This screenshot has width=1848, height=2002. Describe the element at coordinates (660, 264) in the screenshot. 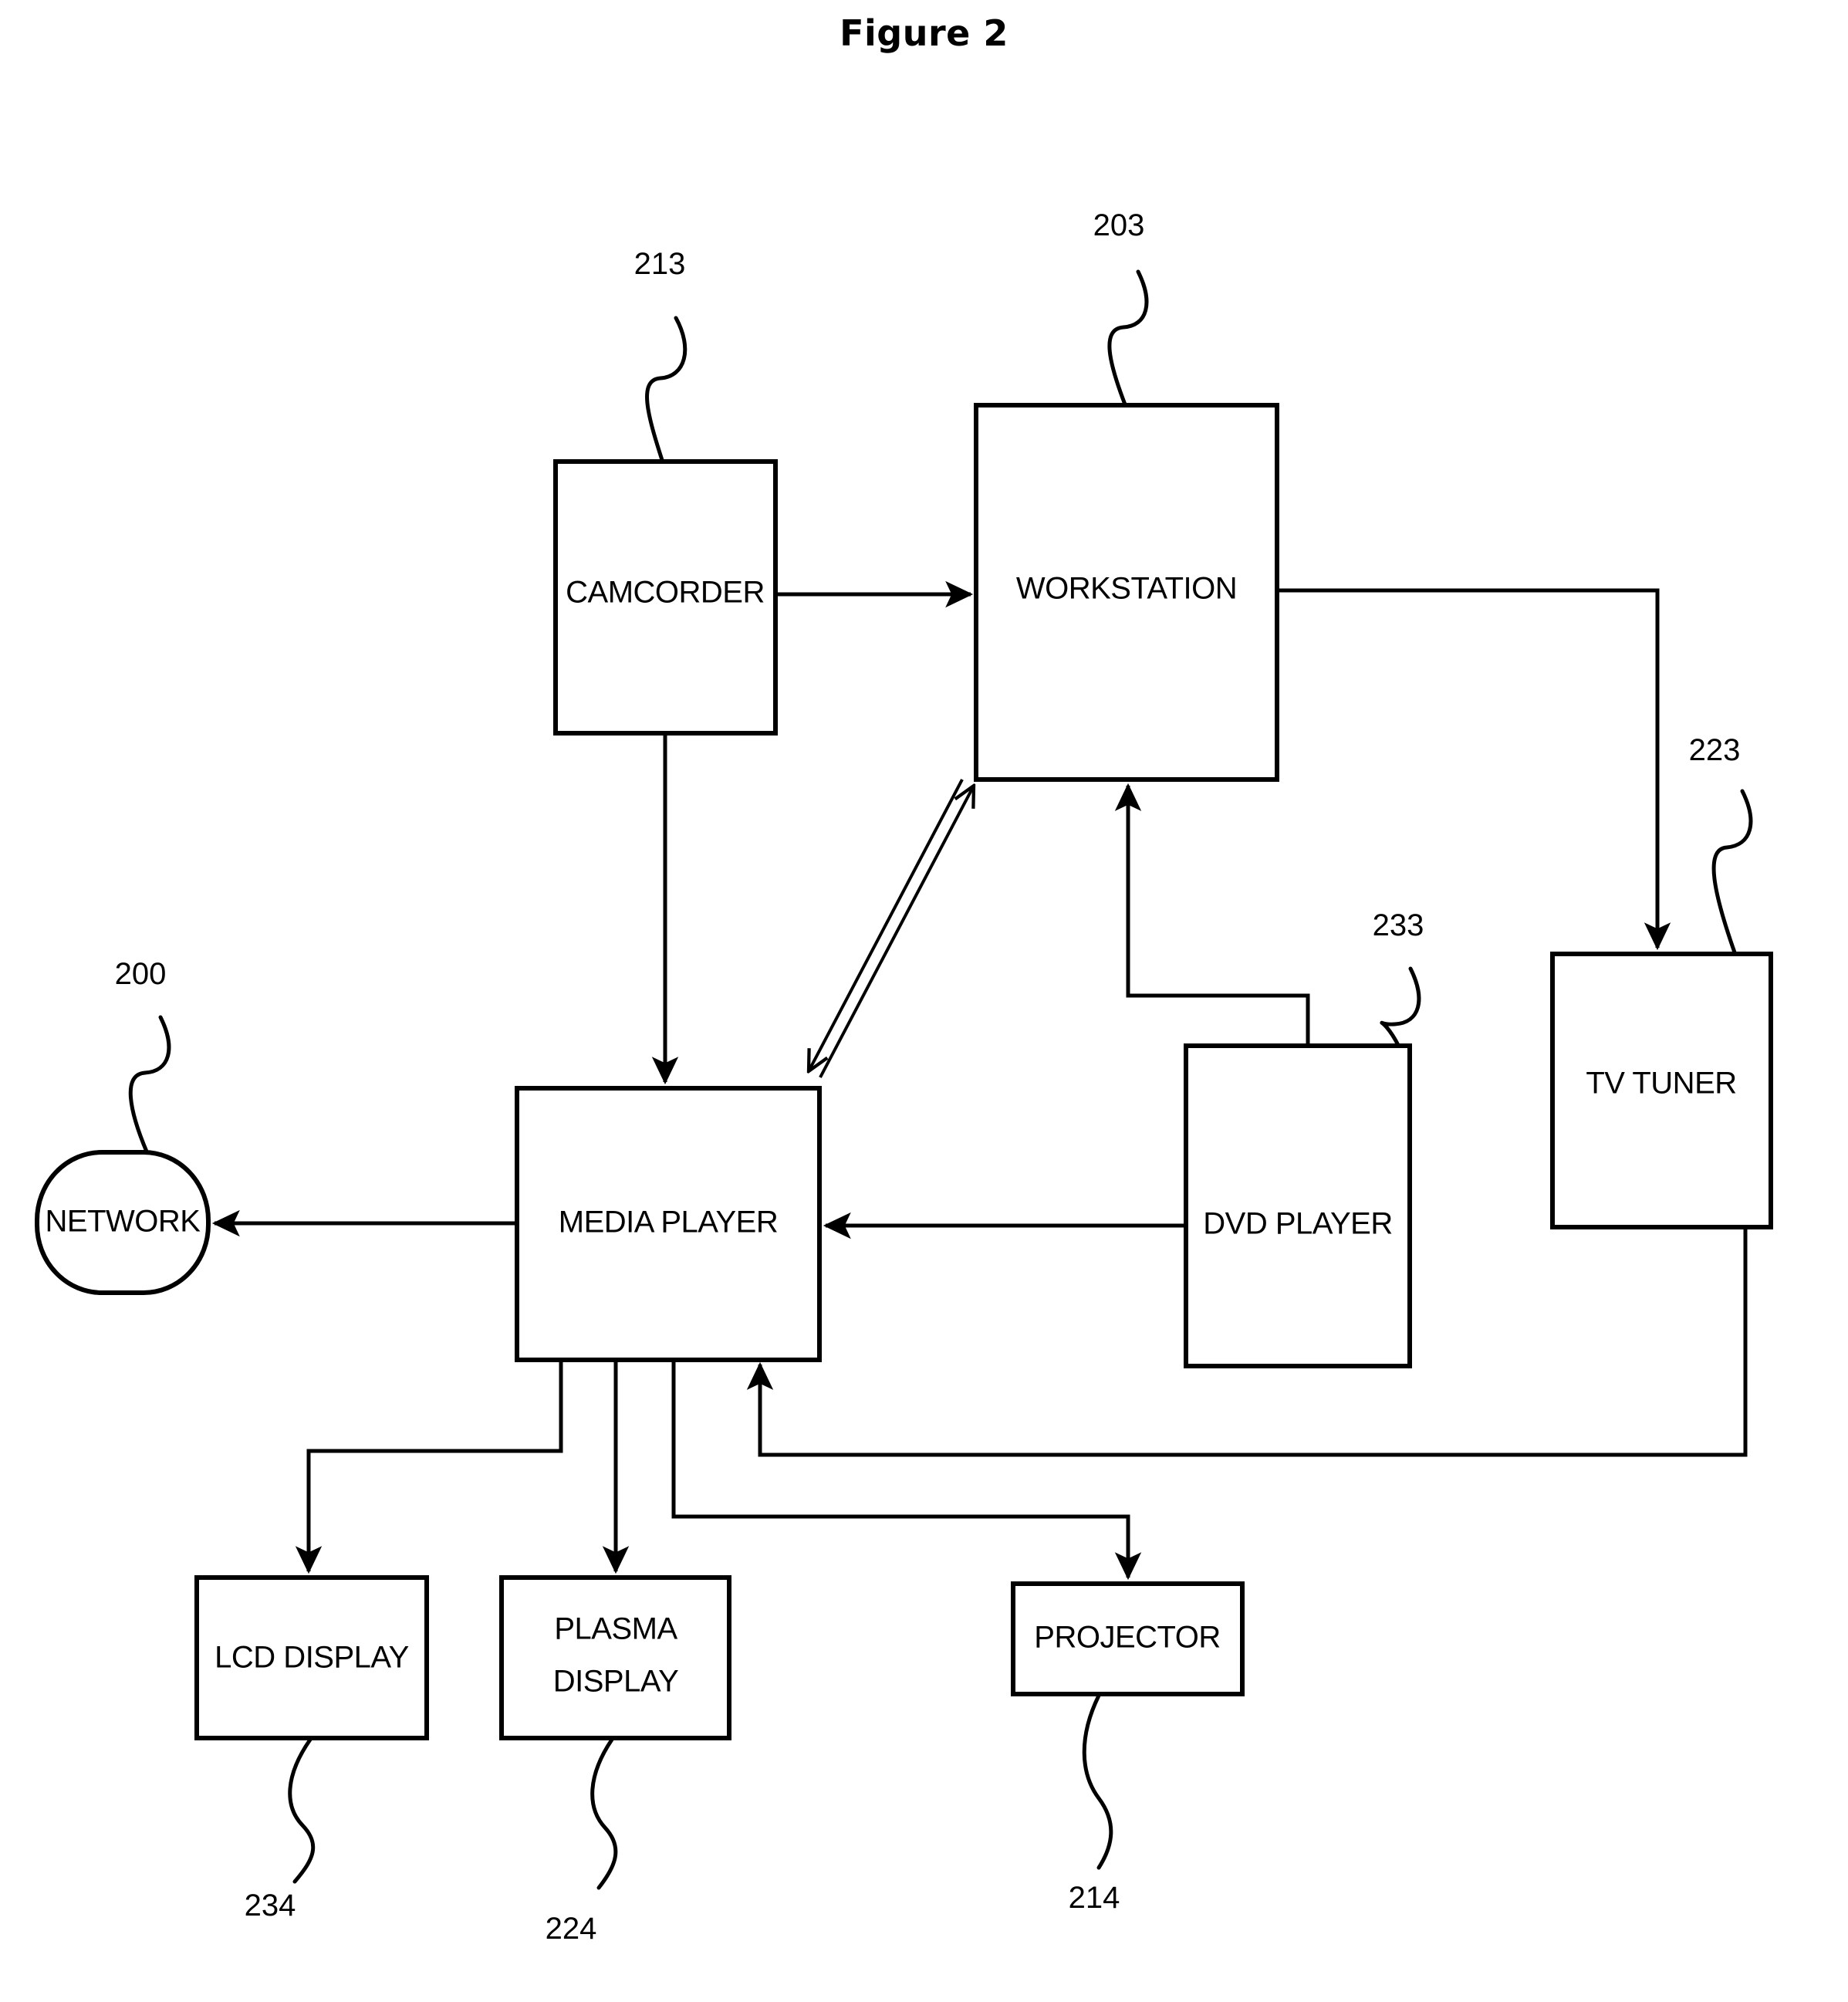

I see `reference-numeral-213-text: 213` at that location.